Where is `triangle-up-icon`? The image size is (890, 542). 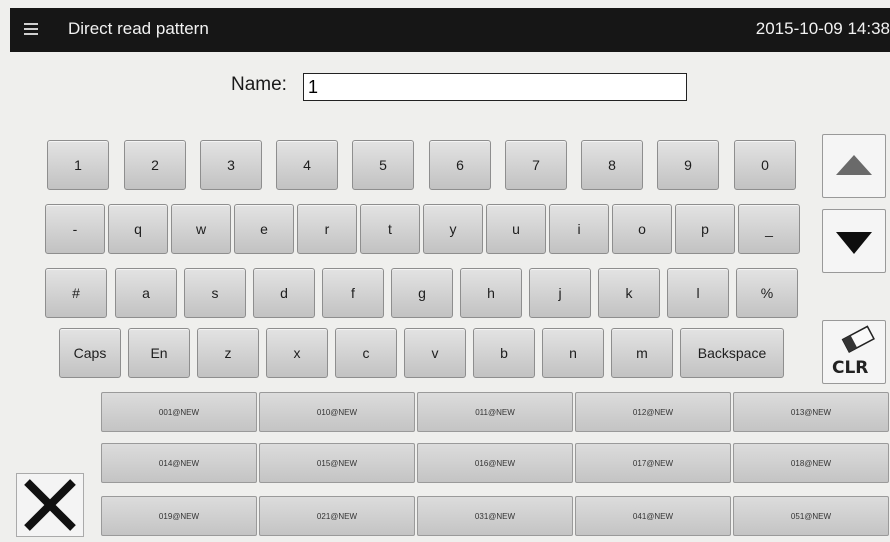
triangle-up-icon is located at coordinates (854, 165).